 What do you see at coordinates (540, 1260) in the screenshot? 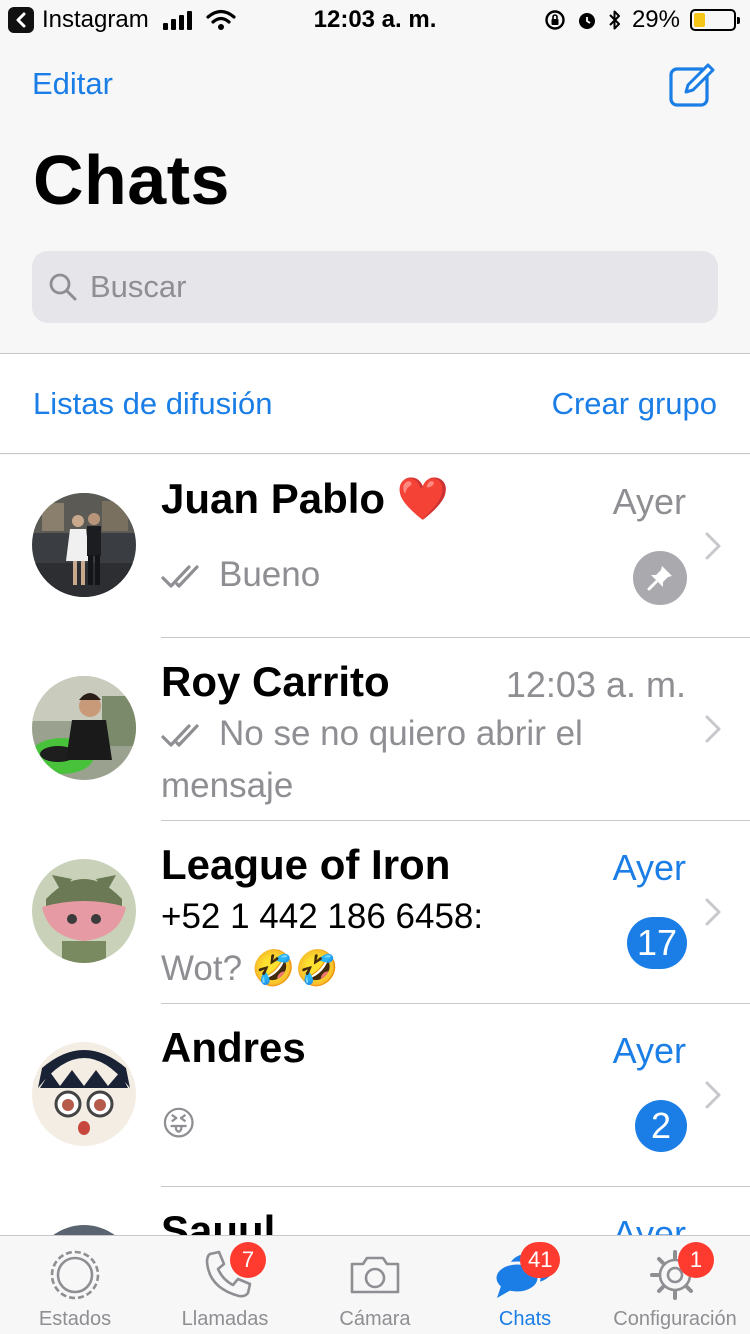
I see `tab-badge: 41` at bounding box center [540, 1260].